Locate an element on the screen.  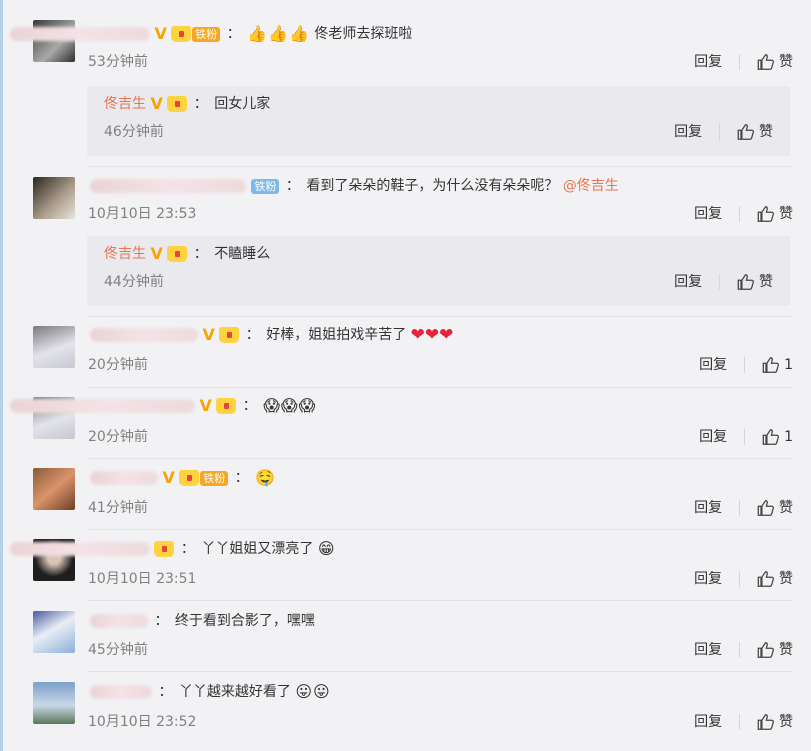
comment-text: 好棒，姐姐拍戏辛苦了 is located at coordinates (336, 335).